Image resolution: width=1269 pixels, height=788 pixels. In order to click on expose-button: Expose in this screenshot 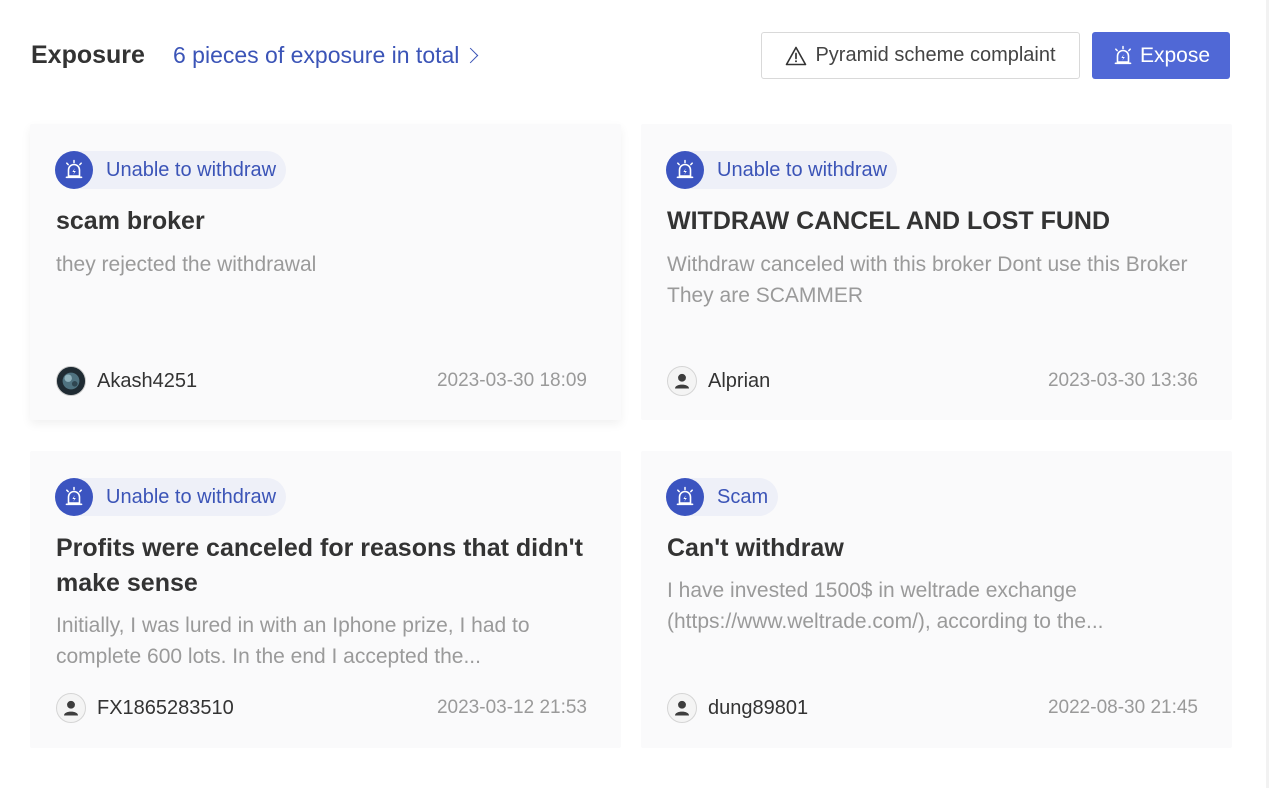, I will do `click(1161, 55)`.